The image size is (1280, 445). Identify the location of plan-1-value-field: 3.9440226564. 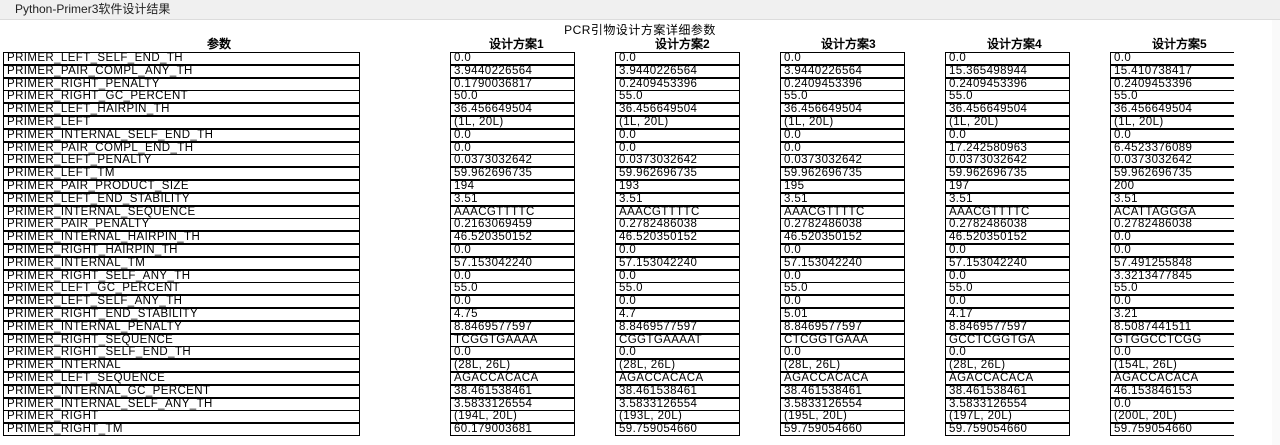
(512, 71).